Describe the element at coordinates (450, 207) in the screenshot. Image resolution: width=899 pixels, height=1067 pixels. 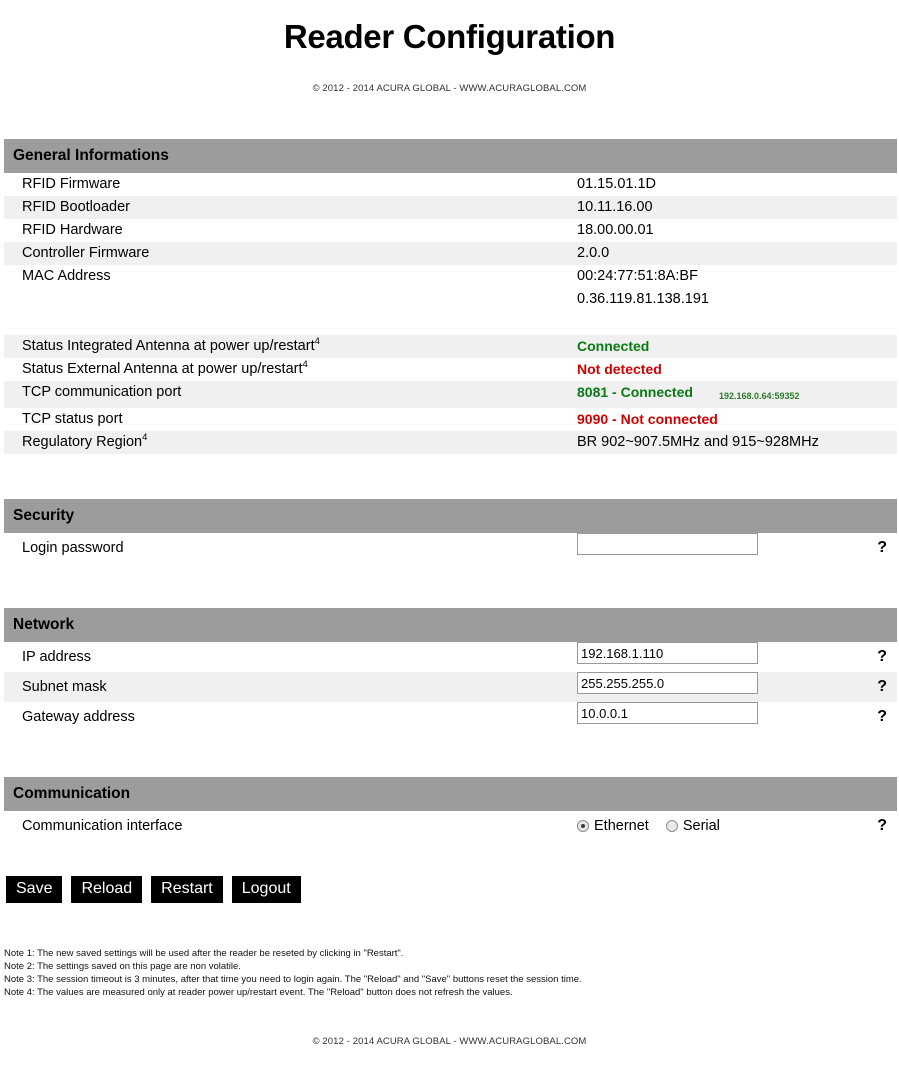
I see `table-row: RFID Bootloader 10.11.16.00` at that location.